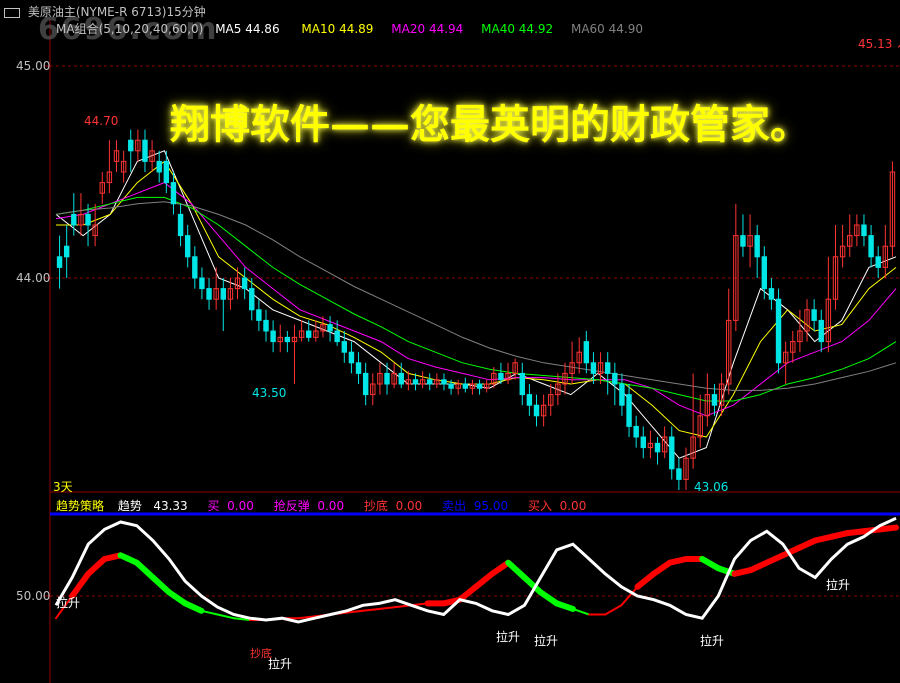 The image size is (900, 683). What do you see at coordinates (12, 12) in the screenshot?
I see `window-menu-icon` at bounding box center [12, 12].